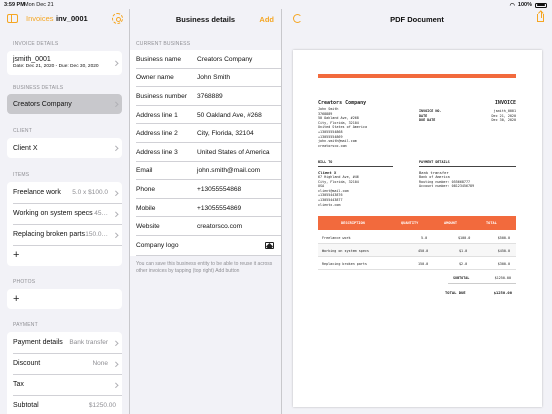 This screenshot has height=414, width=552. Describe the element at coordinates (157, 134) in the screenshot. I see `field-label: Address line 2` at that location.